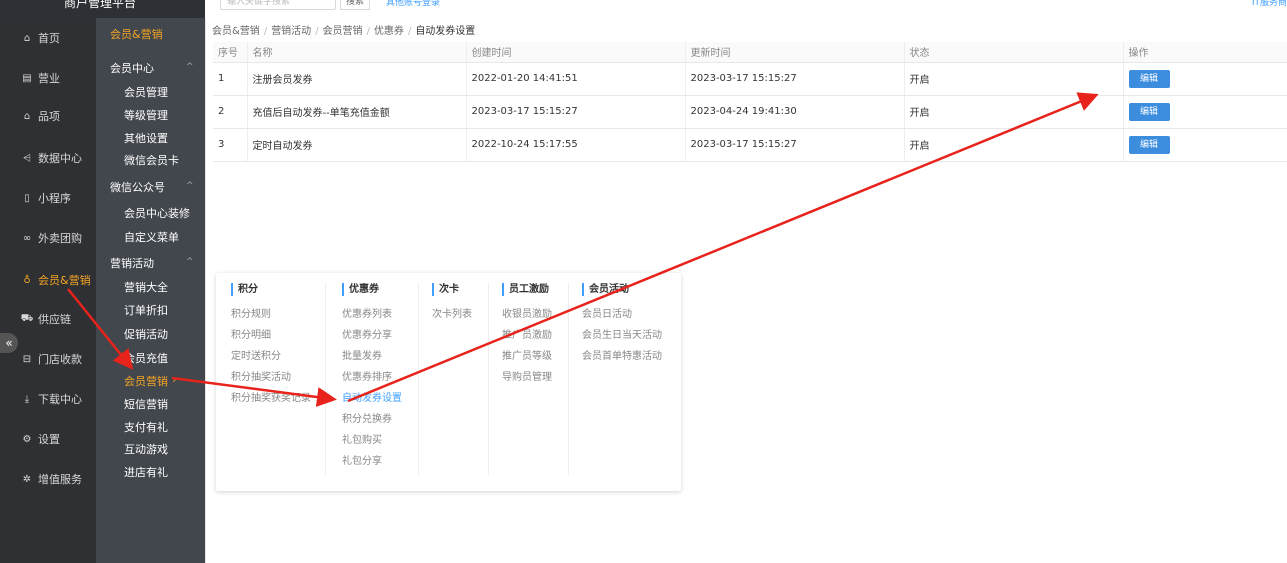 The height and width of the screenshot is (563, 1287). Describe the element at coordinates (48, 158) in the screenshot. I see `nav-item-3: ⩤ 数据中心` at that location.